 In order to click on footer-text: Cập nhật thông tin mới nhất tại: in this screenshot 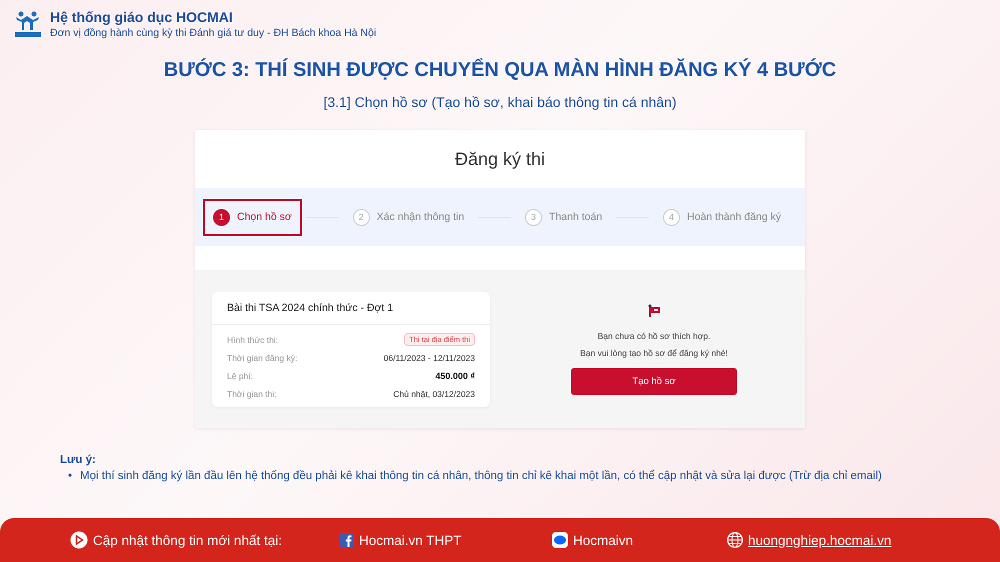, I will do `click(187, 540)`.